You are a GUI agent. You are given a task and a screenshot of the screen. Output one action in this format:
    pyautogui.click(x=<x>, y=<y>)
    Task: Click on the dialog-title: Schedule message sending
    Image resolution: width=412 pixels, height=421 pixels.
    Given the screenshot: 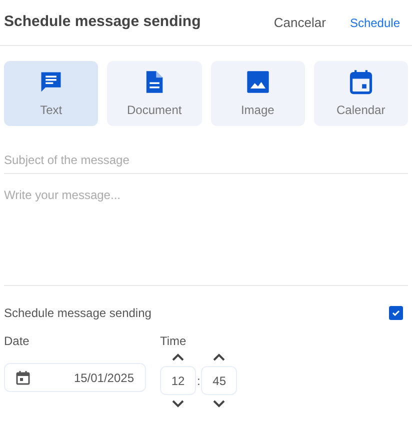 What is the action you would take?
    pyautogui.click(x=102, y=22)
    